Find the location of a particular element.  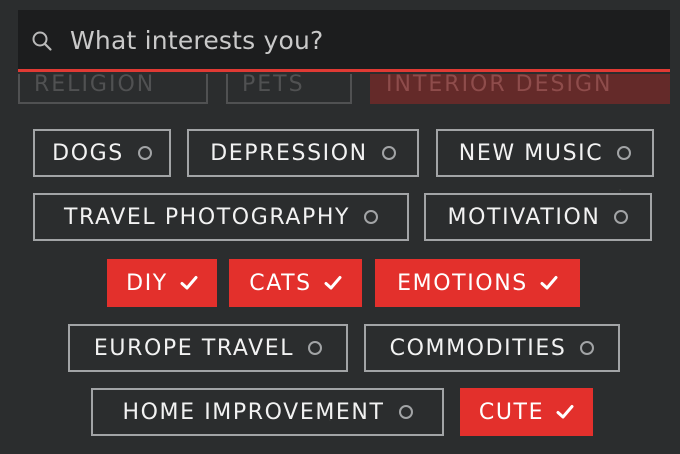

tag-label: DEPRESSION is located at coordinates (289, 153).